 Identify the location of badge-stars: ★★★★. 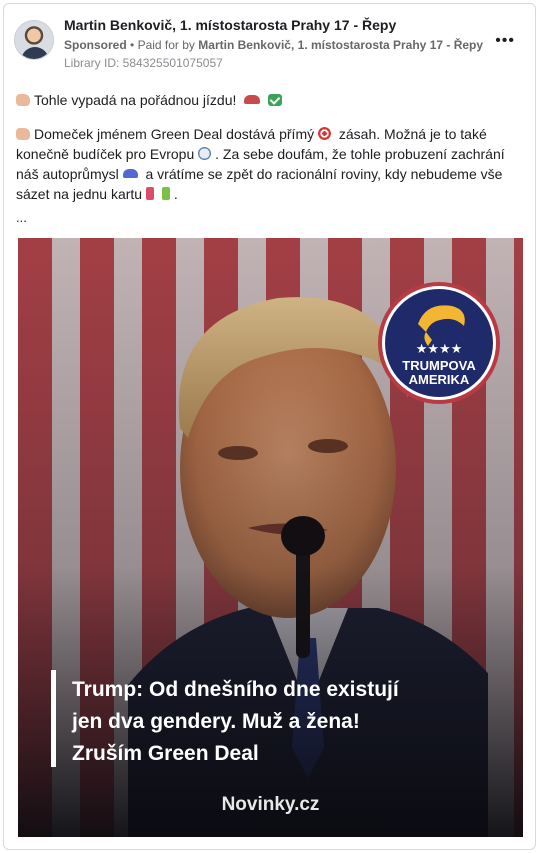
(439, 349).